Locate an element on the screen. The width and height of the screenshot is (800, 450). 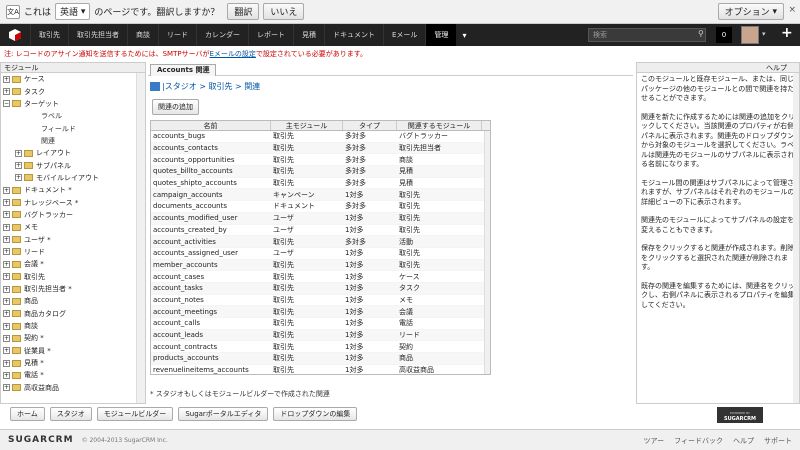
nav-item: 商談 is located at coordinates (142, 35).